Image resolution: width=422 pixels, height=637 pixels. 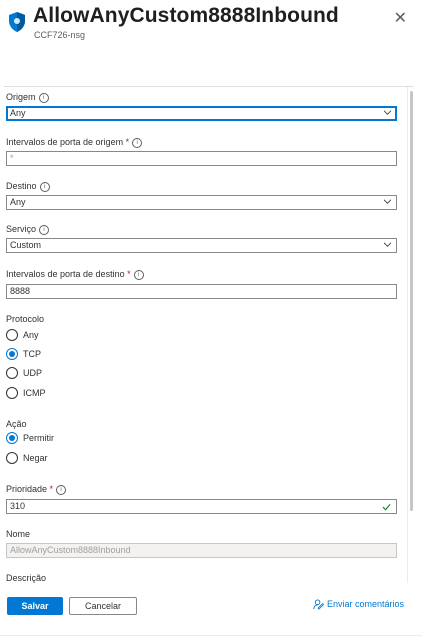 I want to click on origem-value: Any, so click(x=18, y=113).